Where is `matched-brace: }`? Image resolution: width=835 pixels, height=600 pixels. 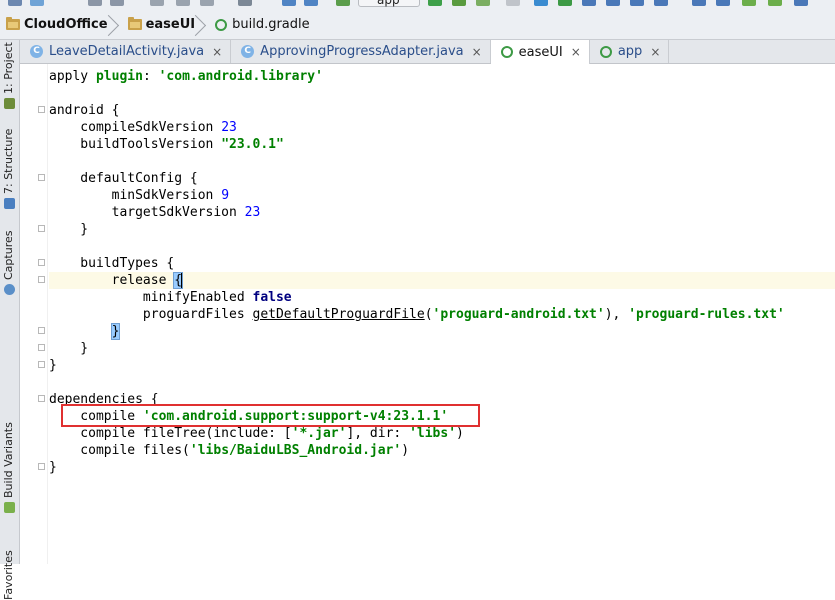
matched-brace: } is located at coordinates (115, 331).